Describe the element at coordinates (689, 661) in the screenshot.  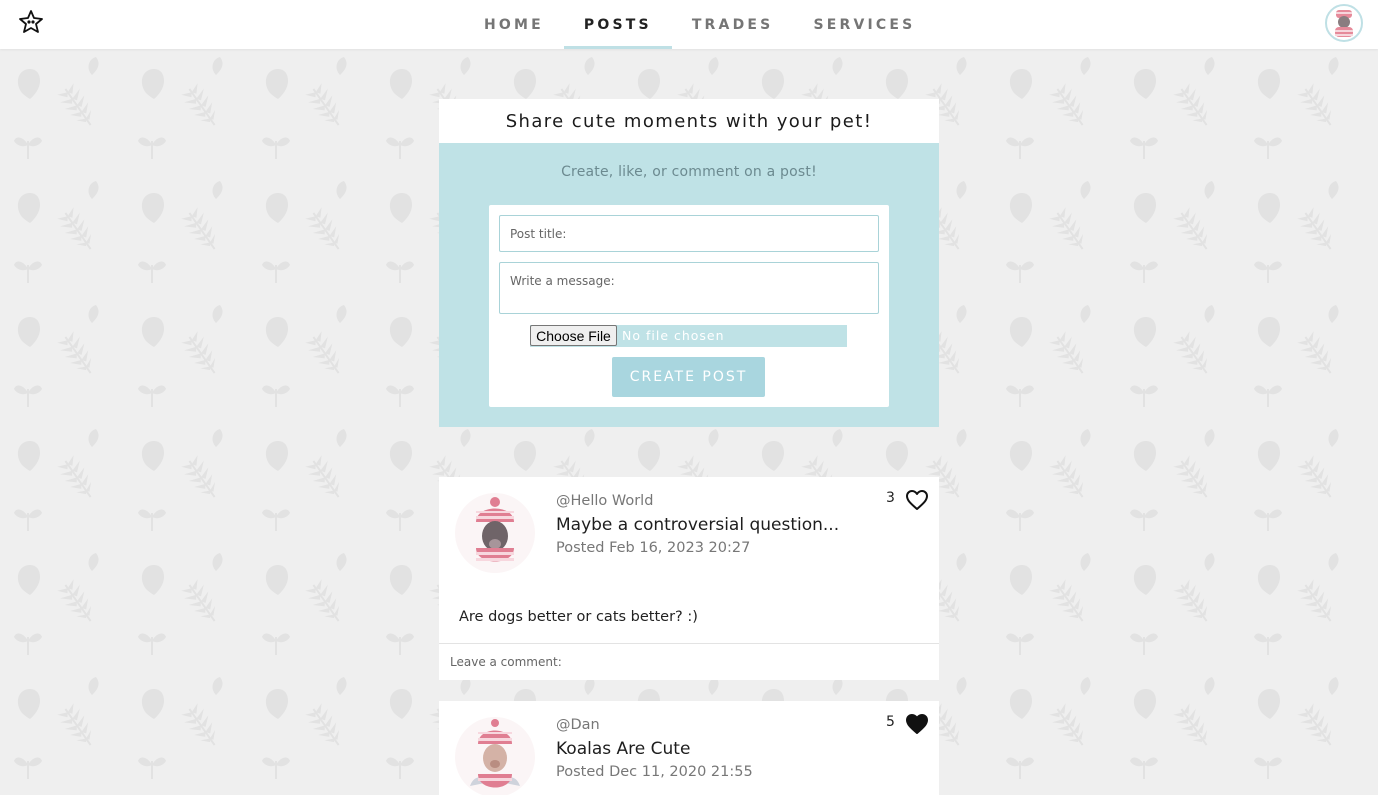
I see `comment-input: Leave a comment:` at that location.